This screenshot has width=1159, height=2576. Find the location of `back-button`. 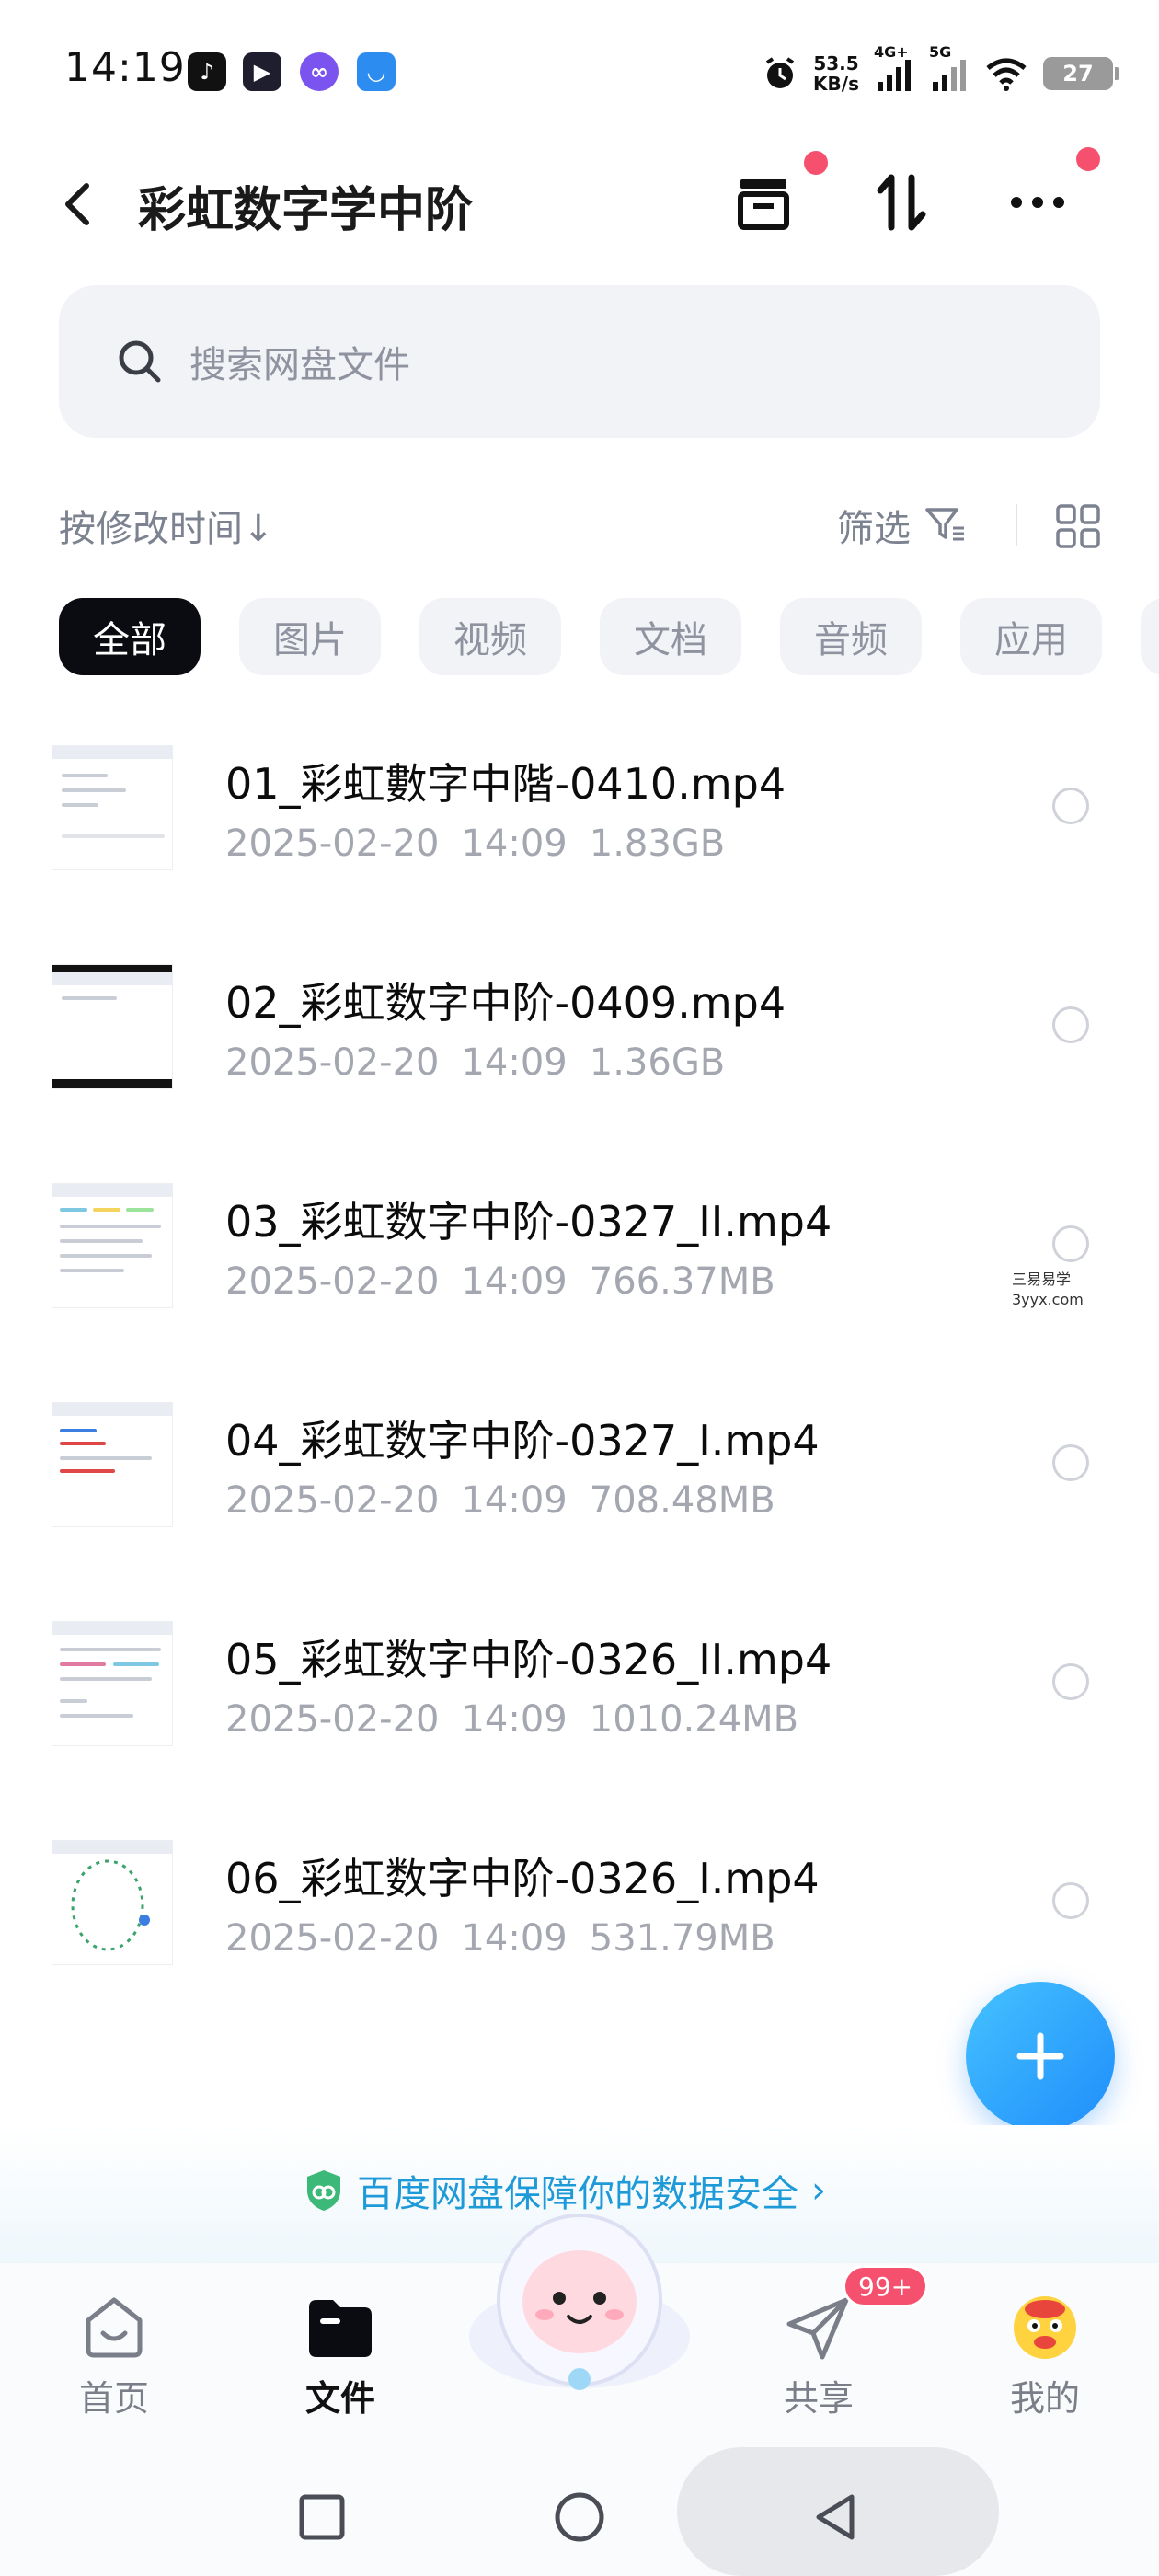

back-button is located at coordinates (78, 204).